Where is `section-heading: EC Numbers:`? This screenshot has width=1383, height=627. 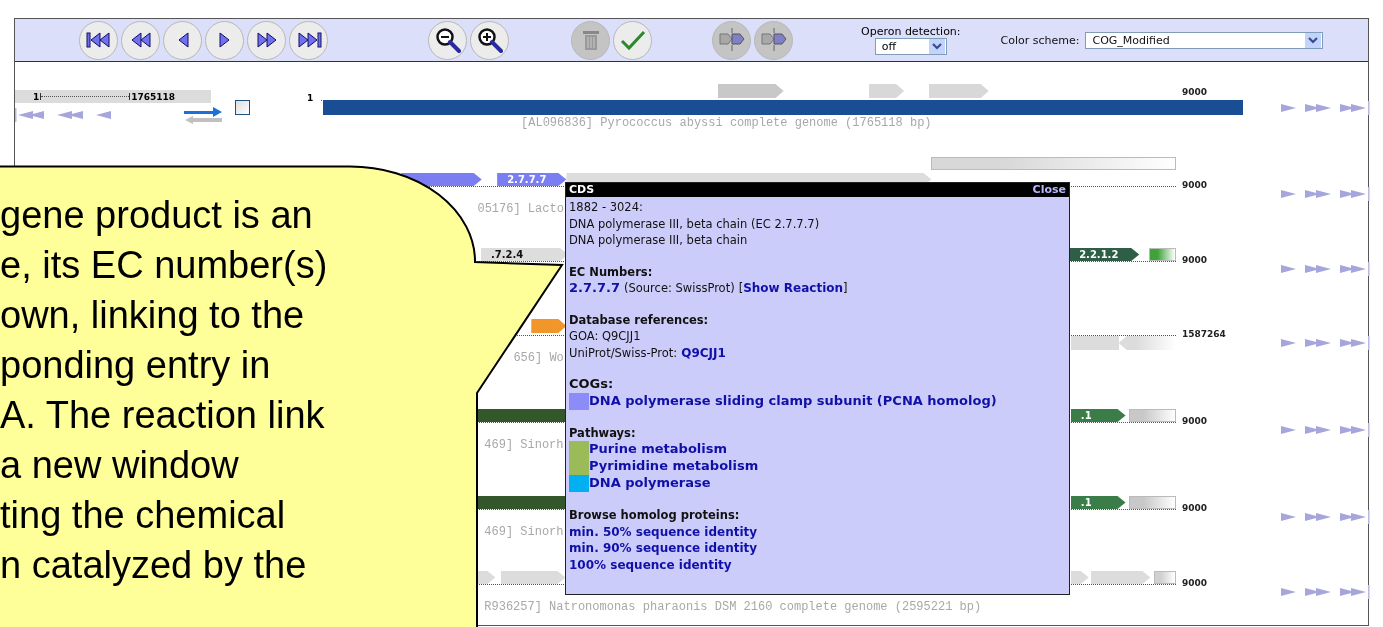 section-heading: EC Numbers: is located at coordinates (611, 271).